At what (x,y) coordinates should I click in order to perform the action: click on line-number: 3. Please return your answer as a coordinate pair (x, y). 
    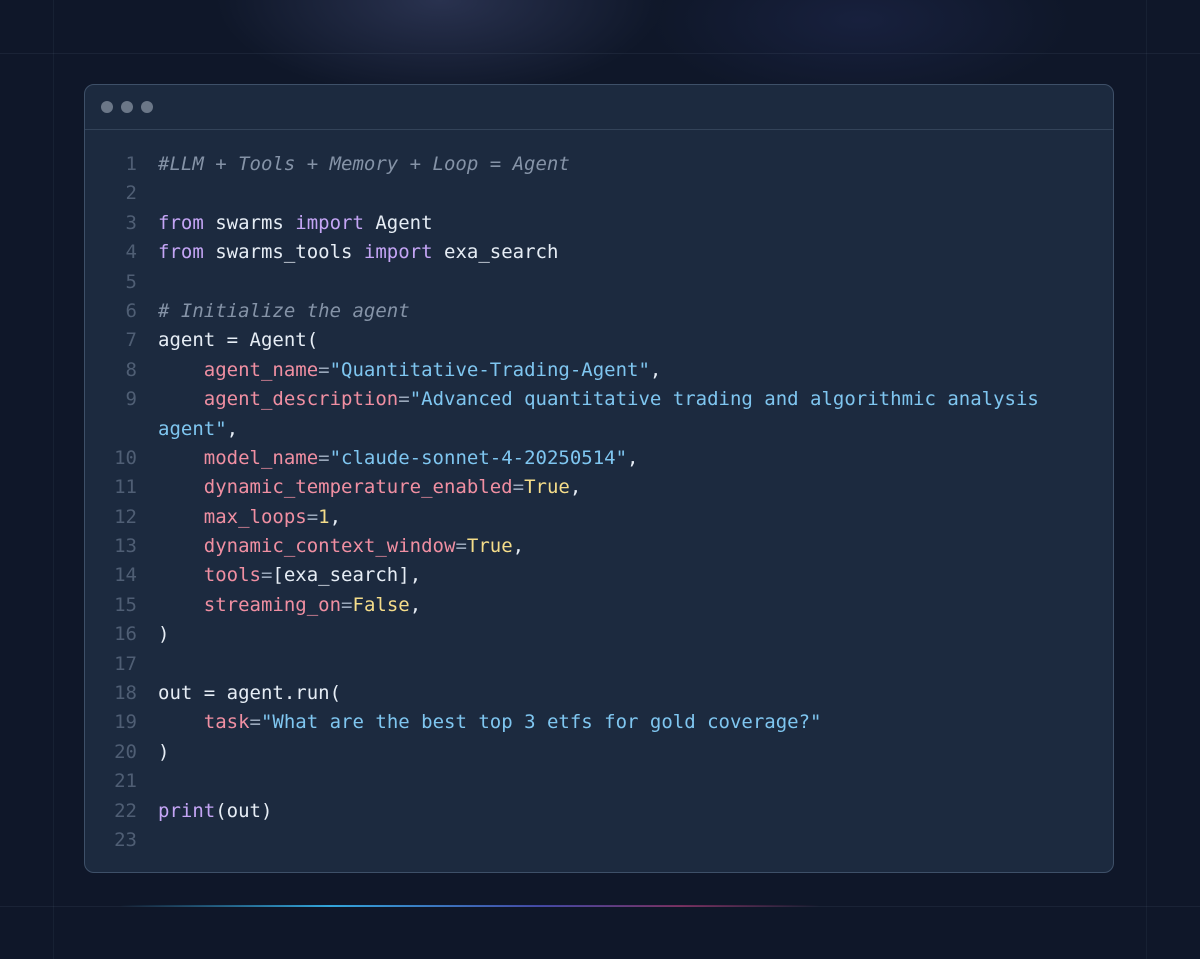
    Looking at the image, I should click on (131, 222).